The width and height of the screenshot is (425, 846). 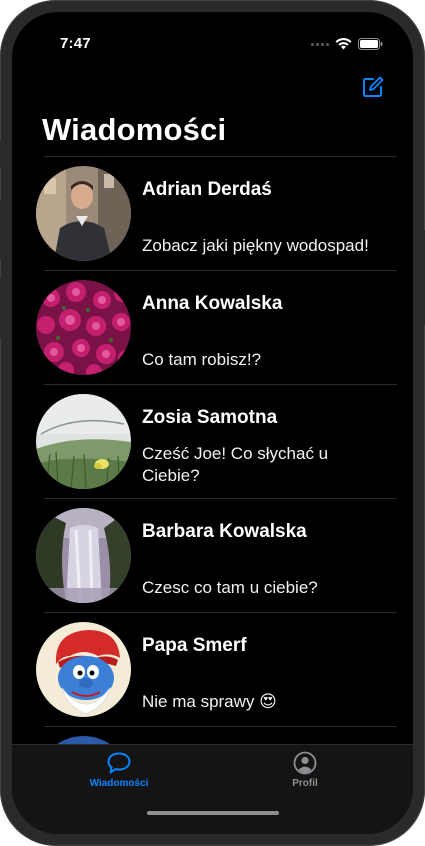 What do you see at coordinates (1, 154) in the screenshot?
I see `mute-switch` at bounding box center [1, 154].